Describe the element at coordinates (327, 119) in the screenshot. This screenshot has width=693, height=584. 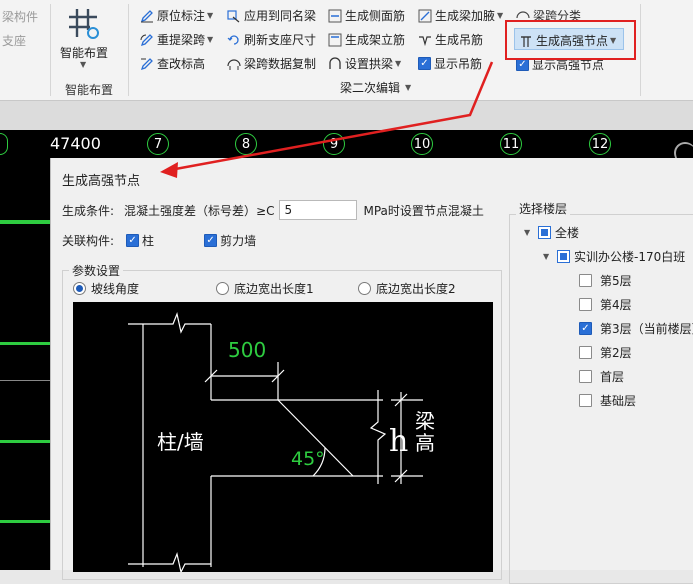
I see `annotation-arrow` at that location.